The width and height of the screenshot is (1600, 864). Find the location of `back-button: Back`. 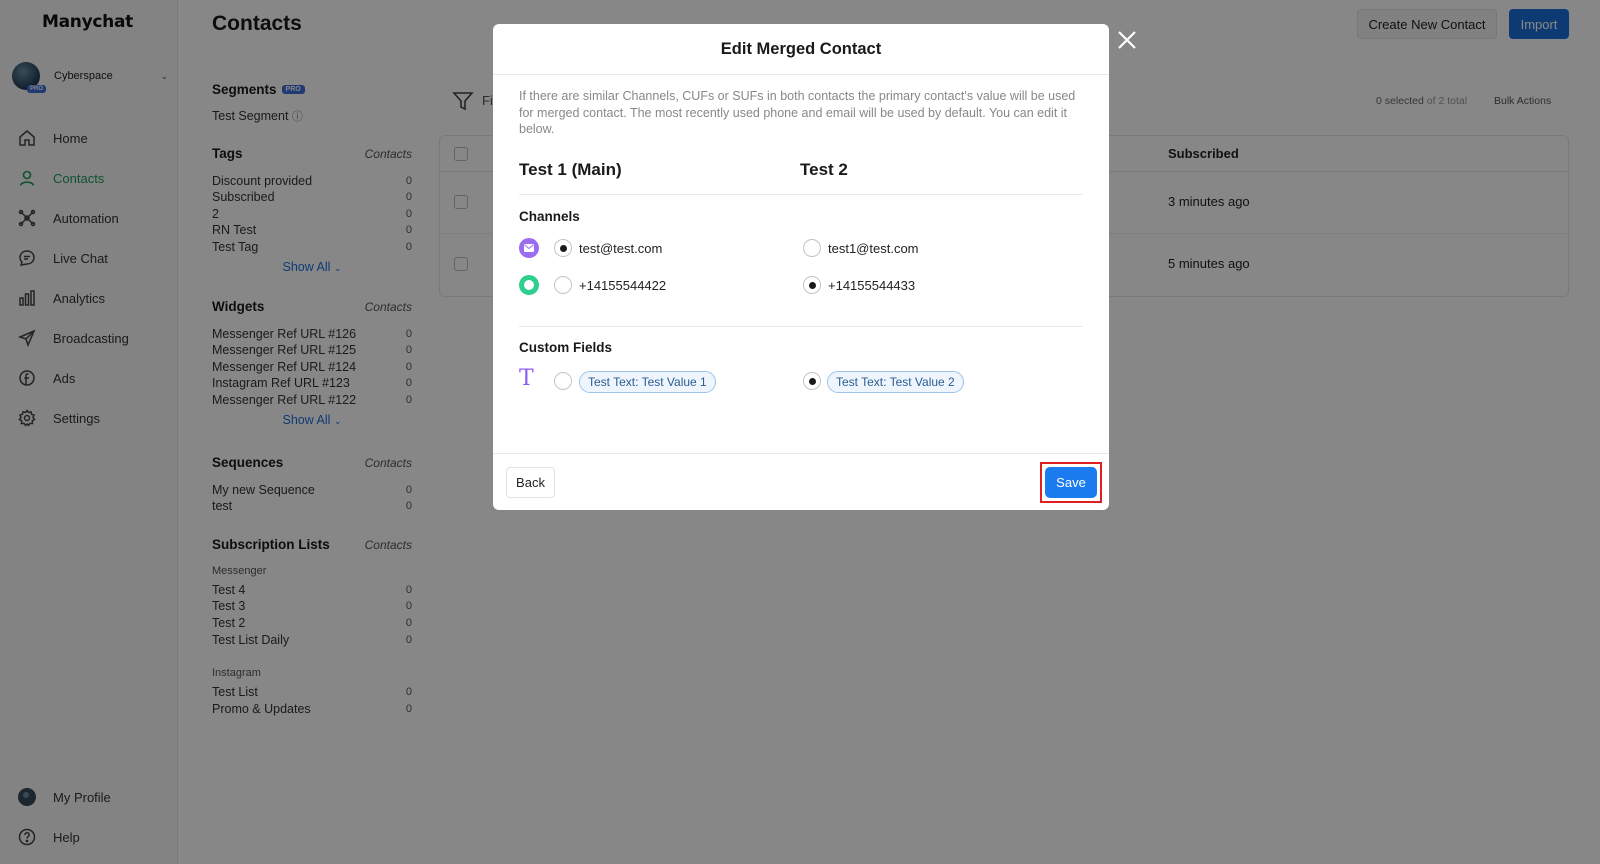

back-button: Back is located at coordinates (530, 482).